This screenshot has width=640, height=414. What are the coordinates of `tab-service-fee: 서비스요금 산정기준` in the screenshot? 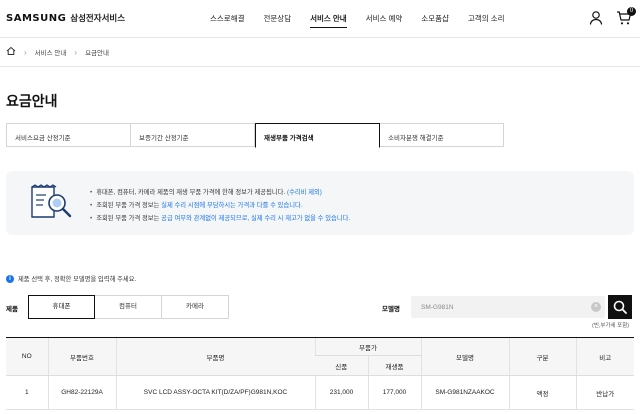 It's located at (68, 135).